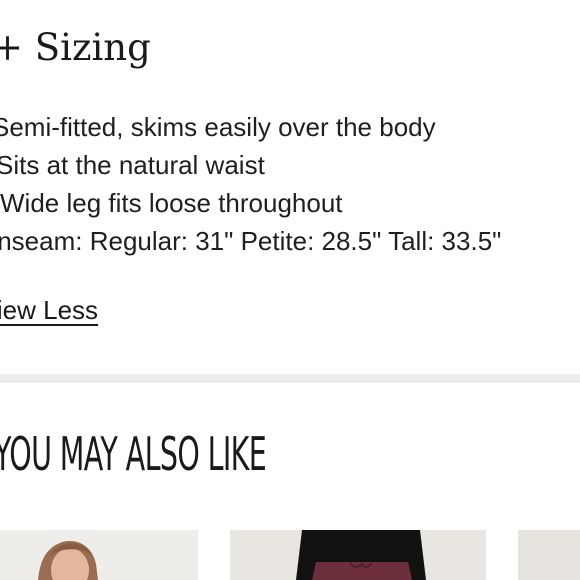 This screenshot has height=580, width=580. Describe the element at coordinates (290, 378) in the screenshot. I see `section-divider` at that location.